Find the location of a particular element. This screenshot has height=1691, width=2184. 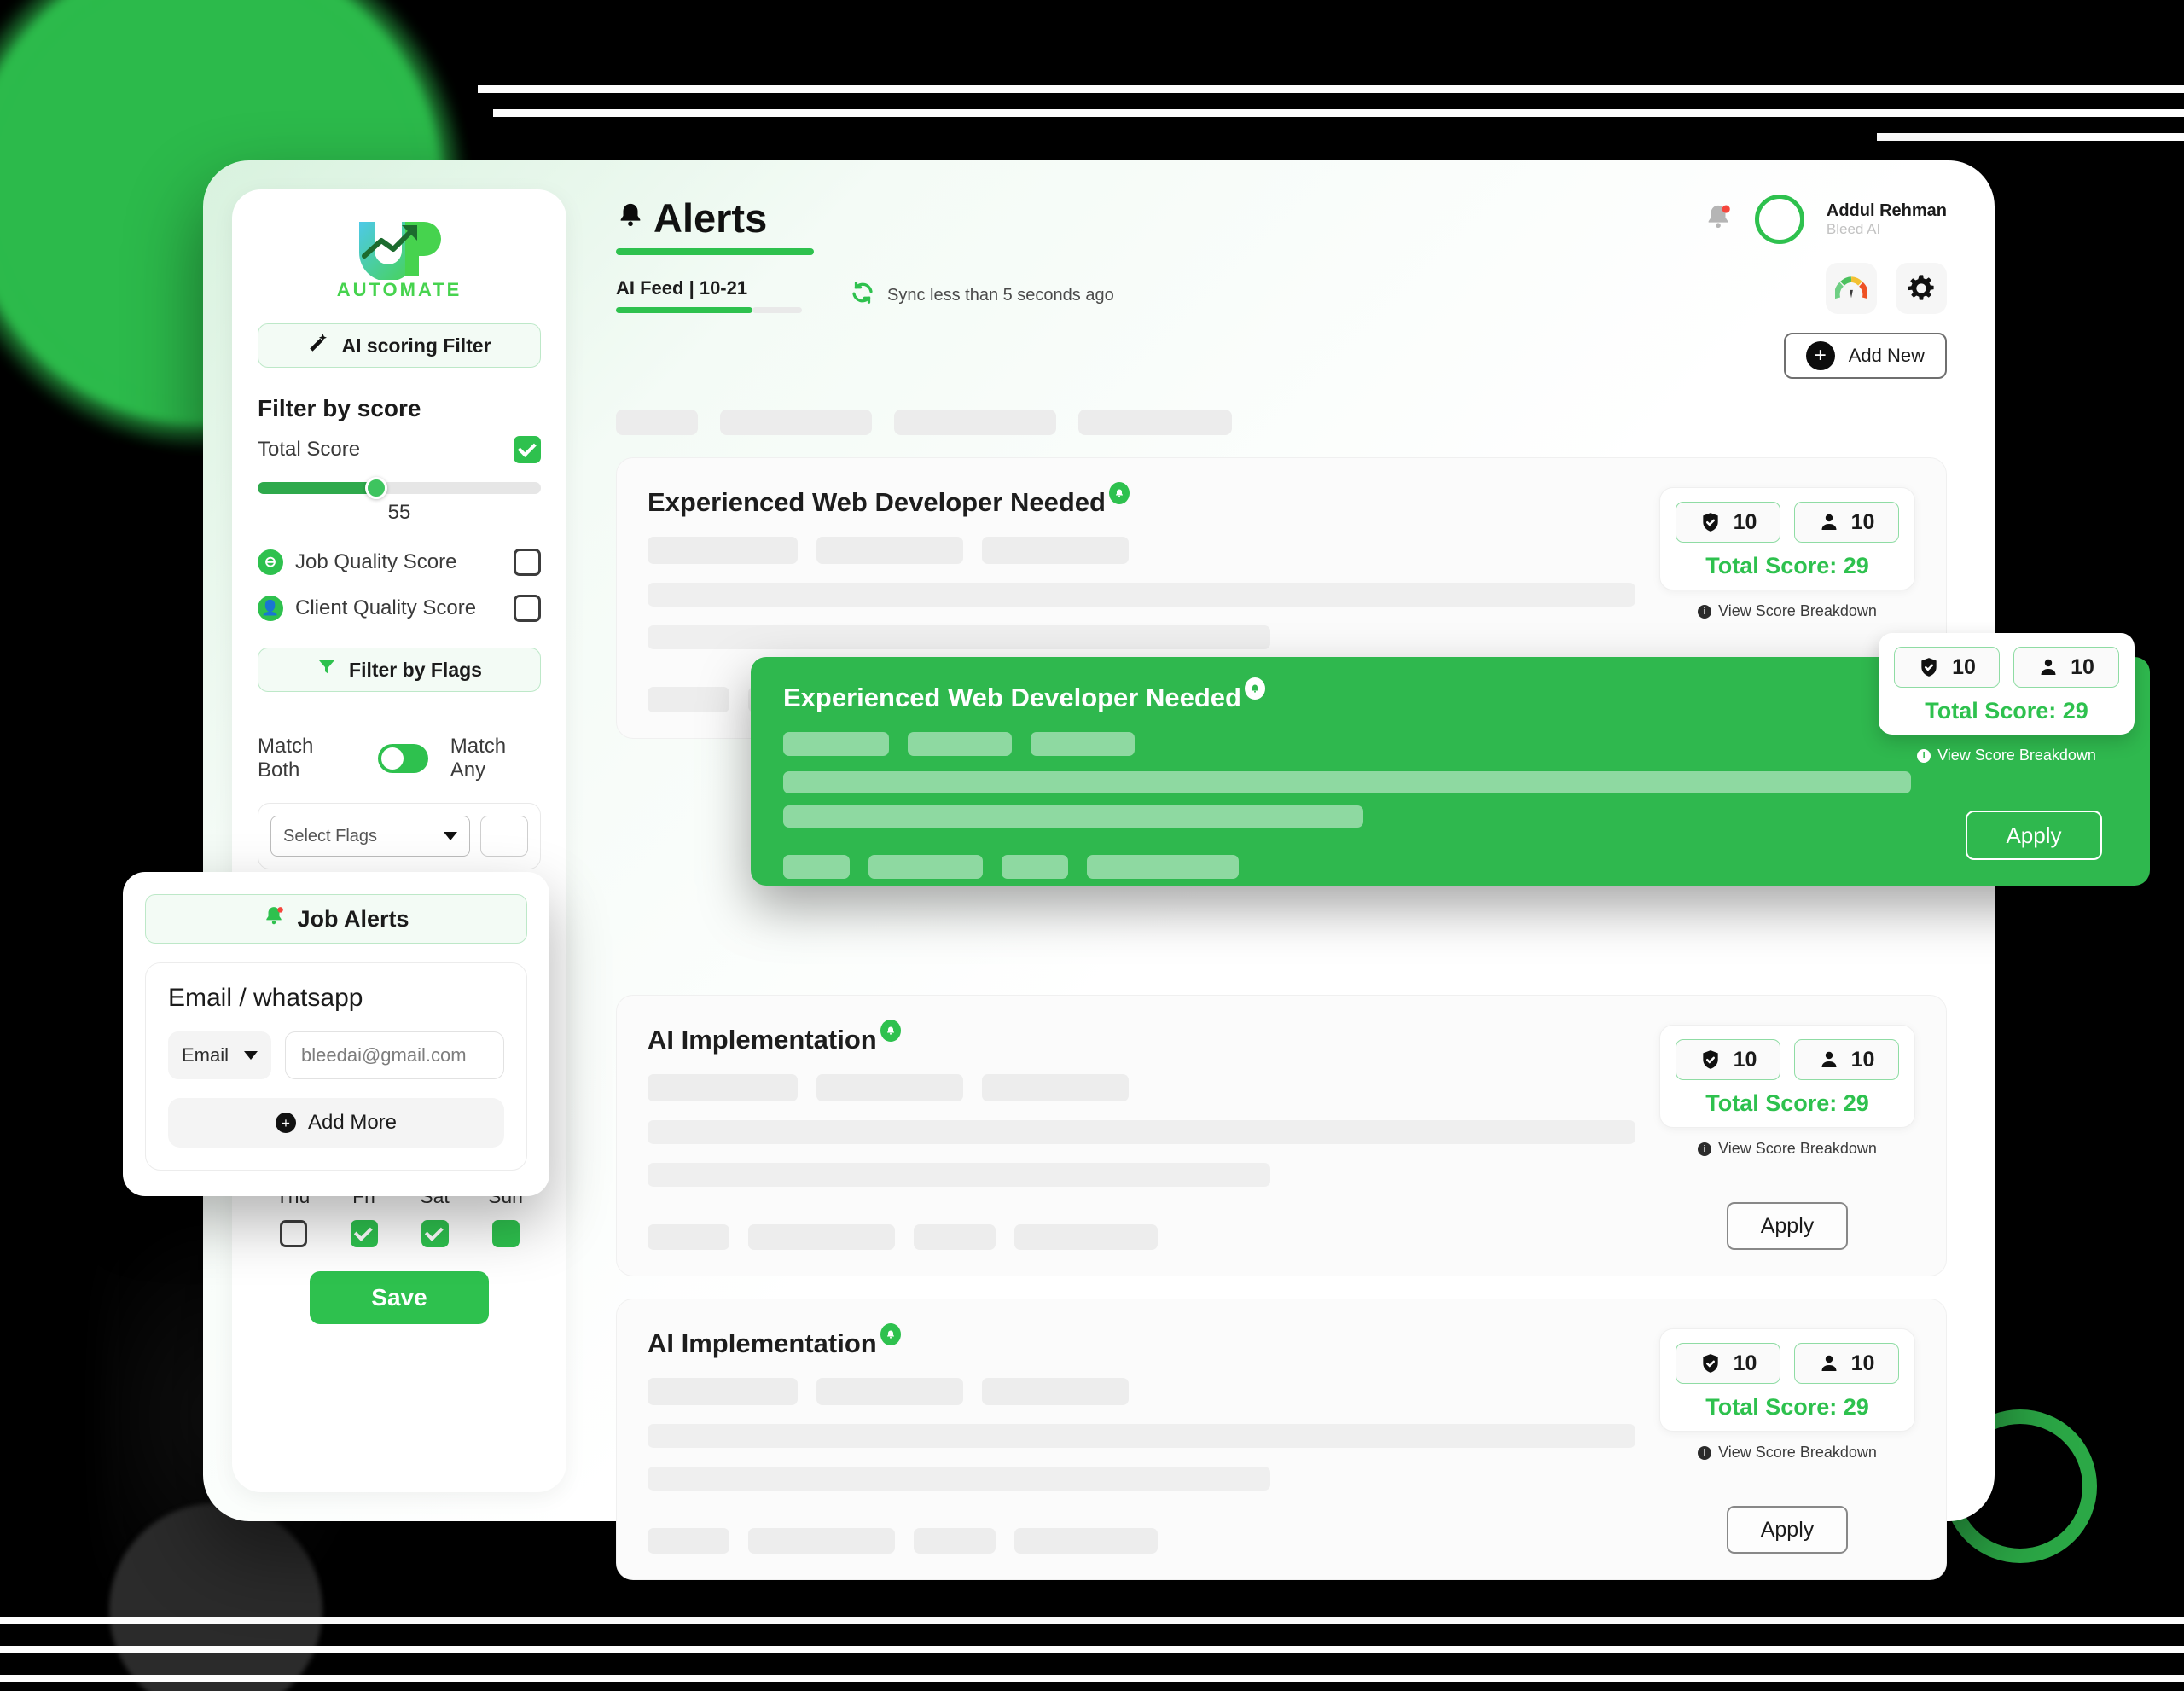

highlighted-job-title: Experienced Web Developer Needed is located at coordinates (1024, 695).